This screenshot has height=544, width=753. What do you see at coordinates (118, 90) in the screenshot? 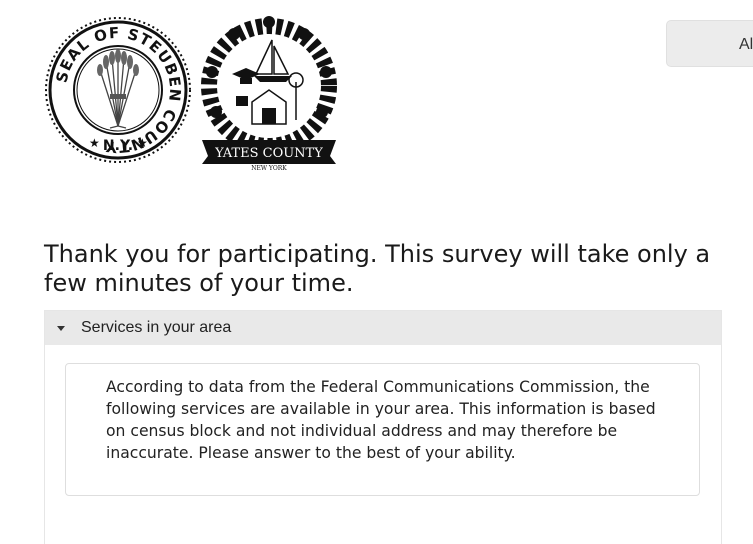
I see `seal-of-steuben-county-logo: SEAL OF STEUBEN COUNTY N.Y. ★ ★` at bounding box center [118, 90].